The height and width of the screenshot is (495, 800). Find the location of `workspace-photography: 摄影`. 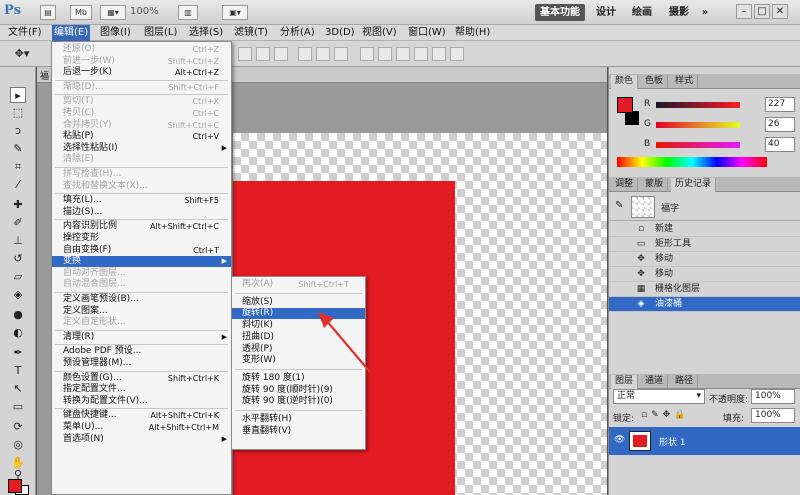

workspace-photography: 摄影 is located at coordinates (679, 12).